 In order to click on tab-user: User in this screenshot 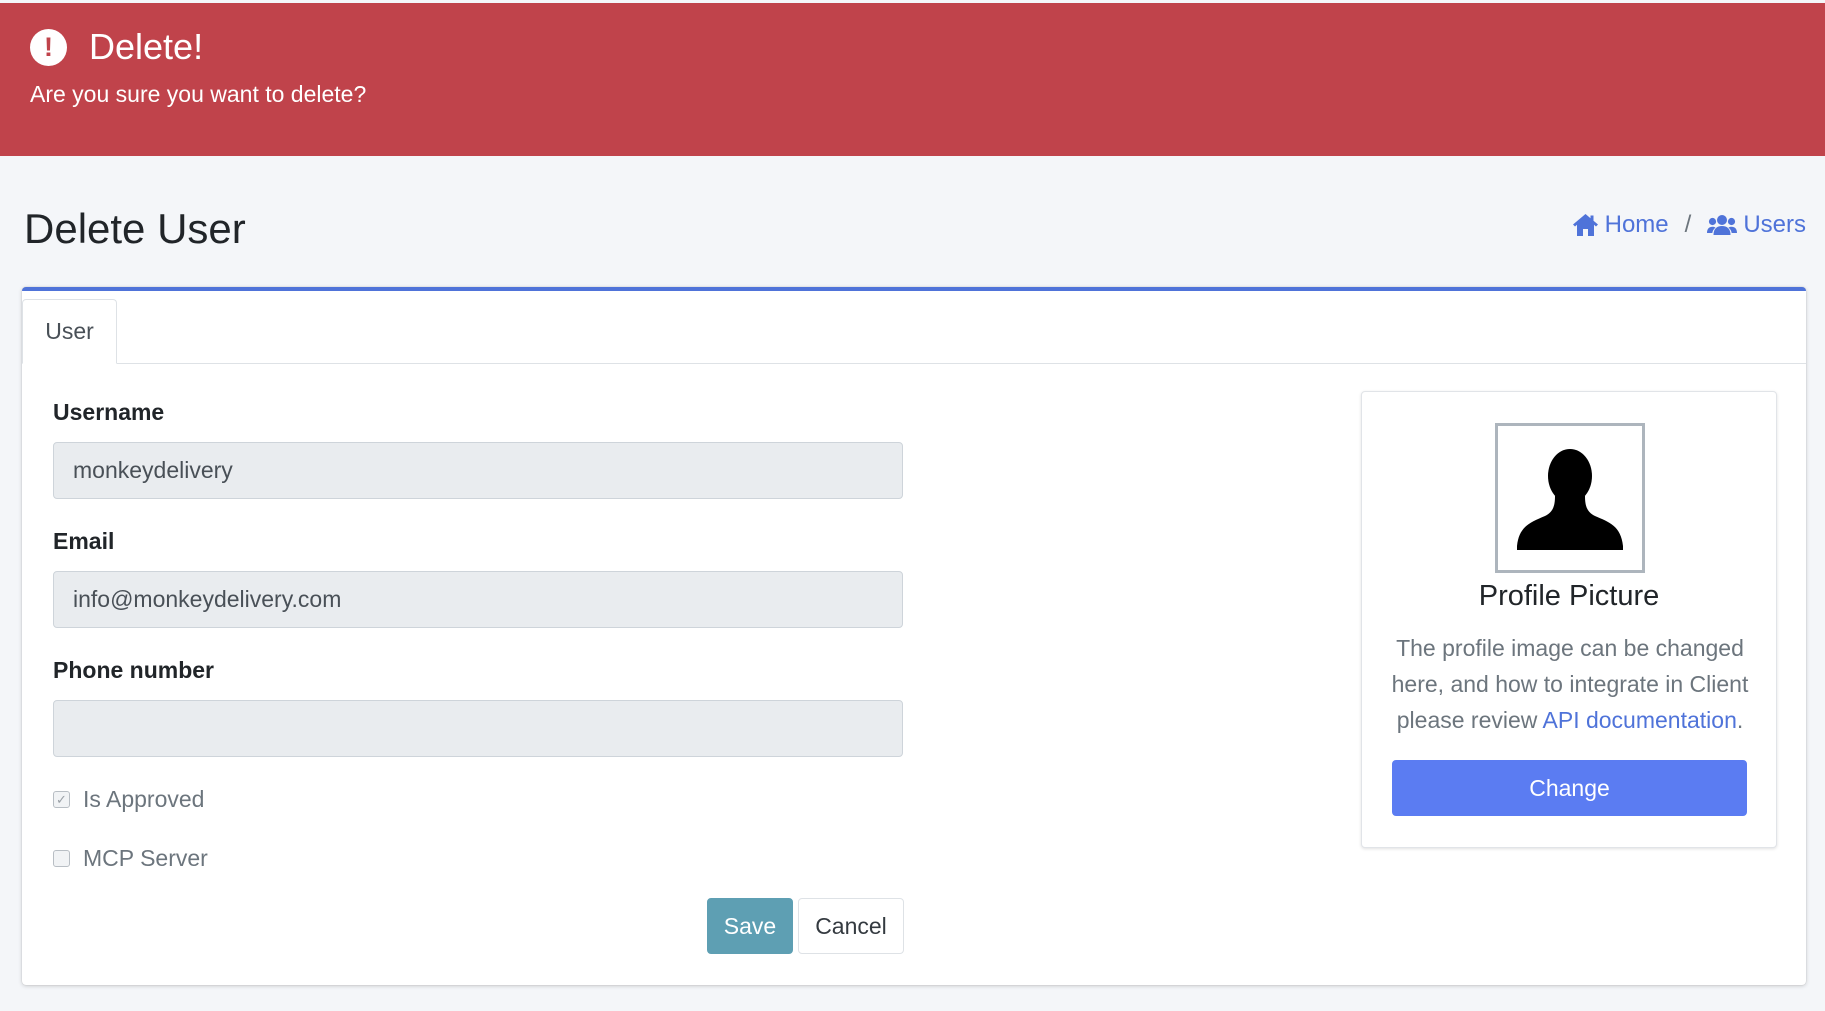, I will do `click(69, 331)`.